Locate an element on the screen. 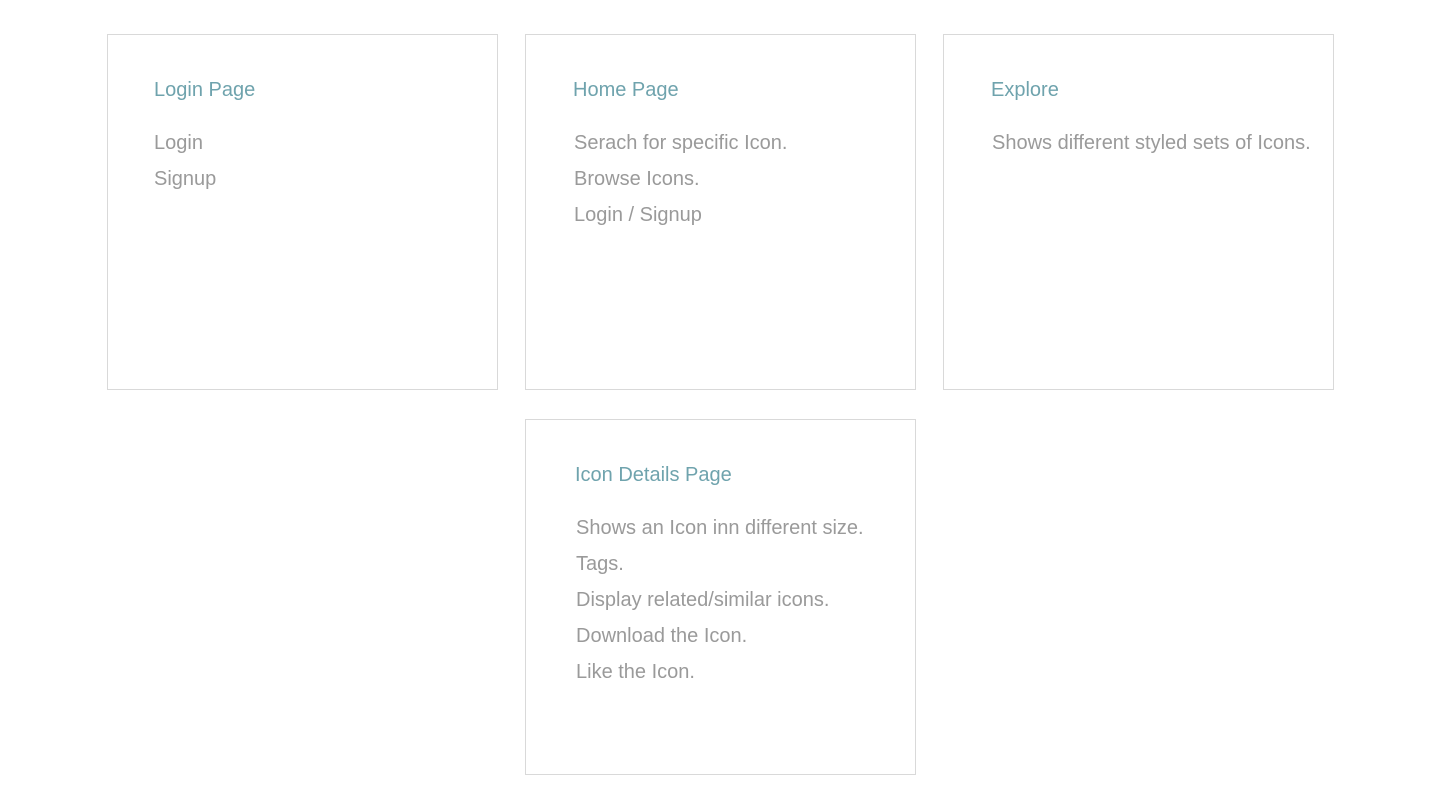 This screenshot has width=1440, height=810. list-item: Shows an Icon inn different size. is located at coordinates (720, 528).